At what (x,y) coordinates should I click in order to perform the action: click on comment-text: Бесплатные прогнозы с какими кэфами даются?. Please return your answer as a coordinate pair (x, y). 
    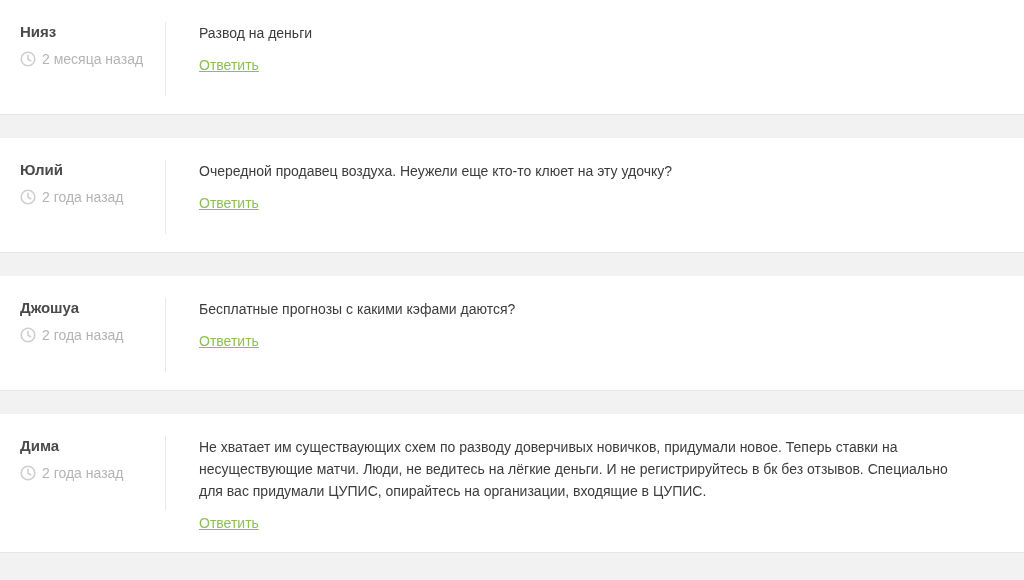
    Looking at the image, I should click on (358, 309).